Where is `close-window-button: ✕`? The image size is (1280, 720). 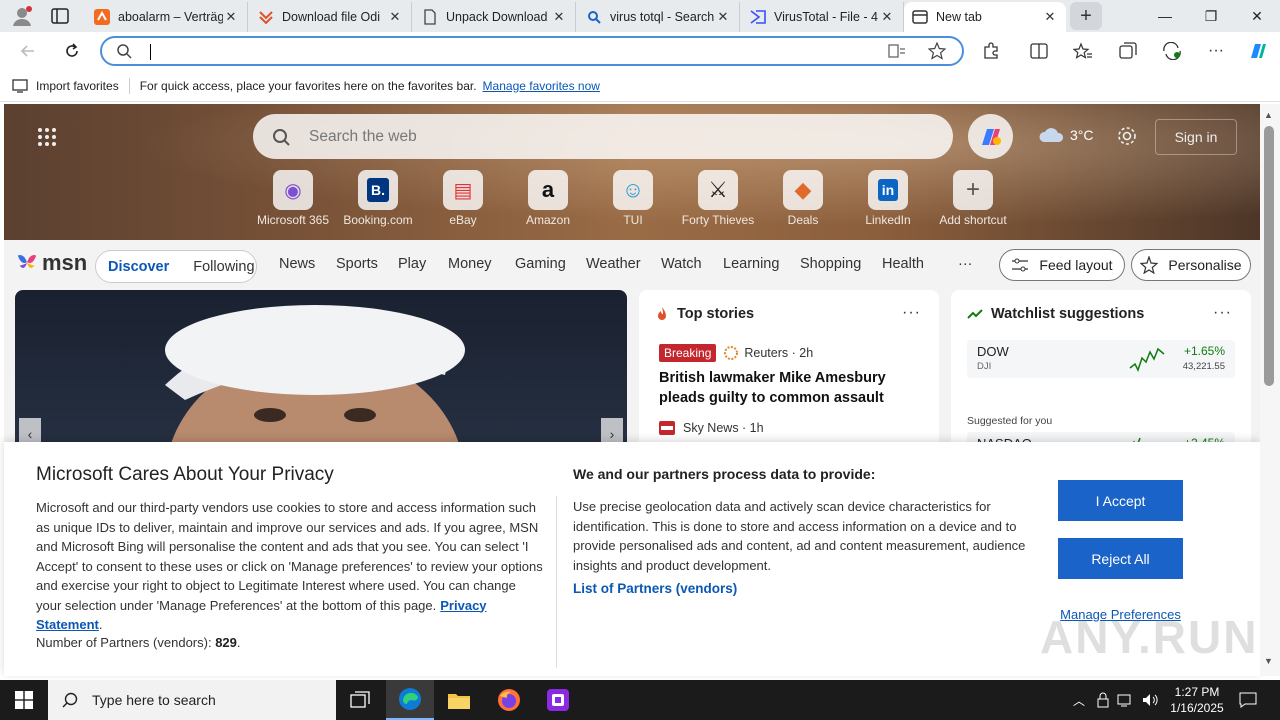
close-window-button: ✕ is located at coordinates (1257, 16).